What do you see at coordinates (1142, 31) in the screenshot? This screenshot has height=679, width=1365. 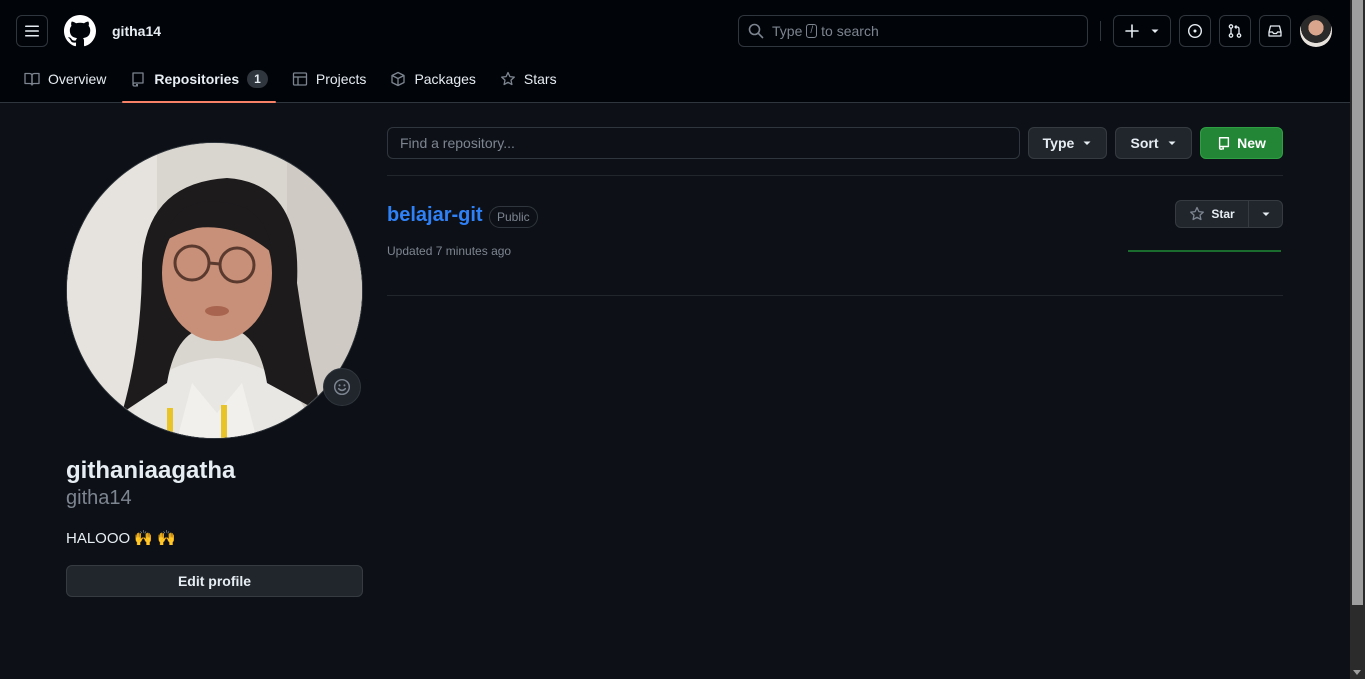 I see `create-new-button` at bounding box center [1142, 31].